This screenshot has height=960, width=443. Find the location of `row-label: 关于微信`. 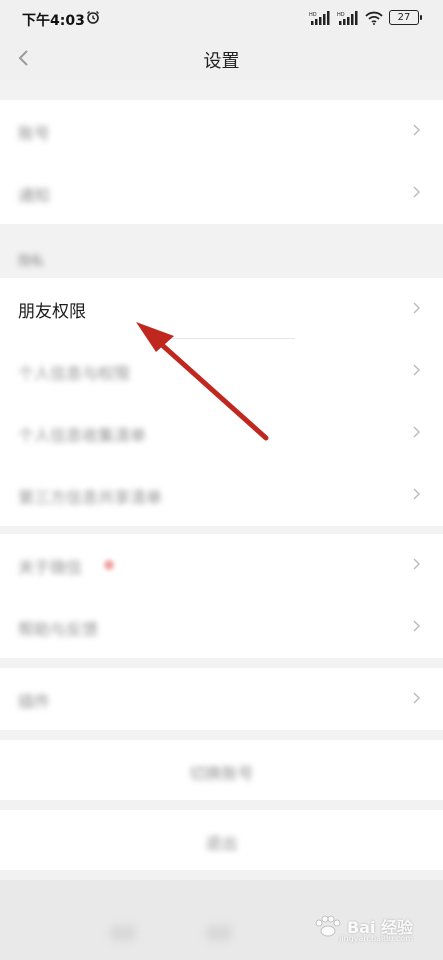

row-label: 关于微信 is located at coordinates (50, 567).